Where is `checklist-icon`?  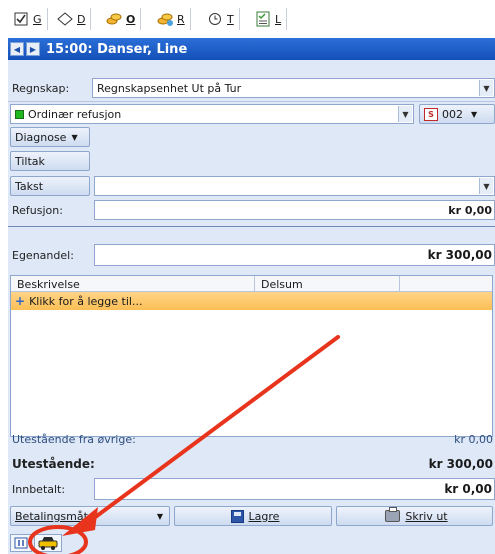
checklist-icon is located at coordinates (263, 19).